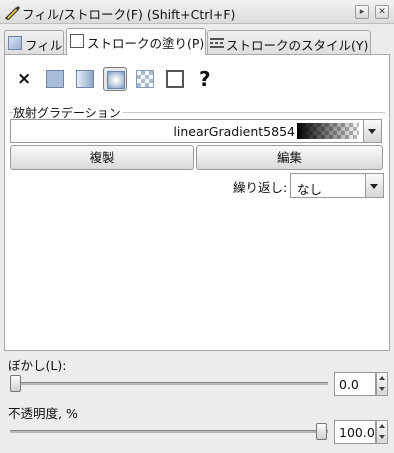 The height and width of the screenshot is (453, 394). What do you see at coordinates (146, 43) in the screenshot?
I see `tab-stroke-paint-label: ストロークの塗り(P)` at bounding box center [146, 43].